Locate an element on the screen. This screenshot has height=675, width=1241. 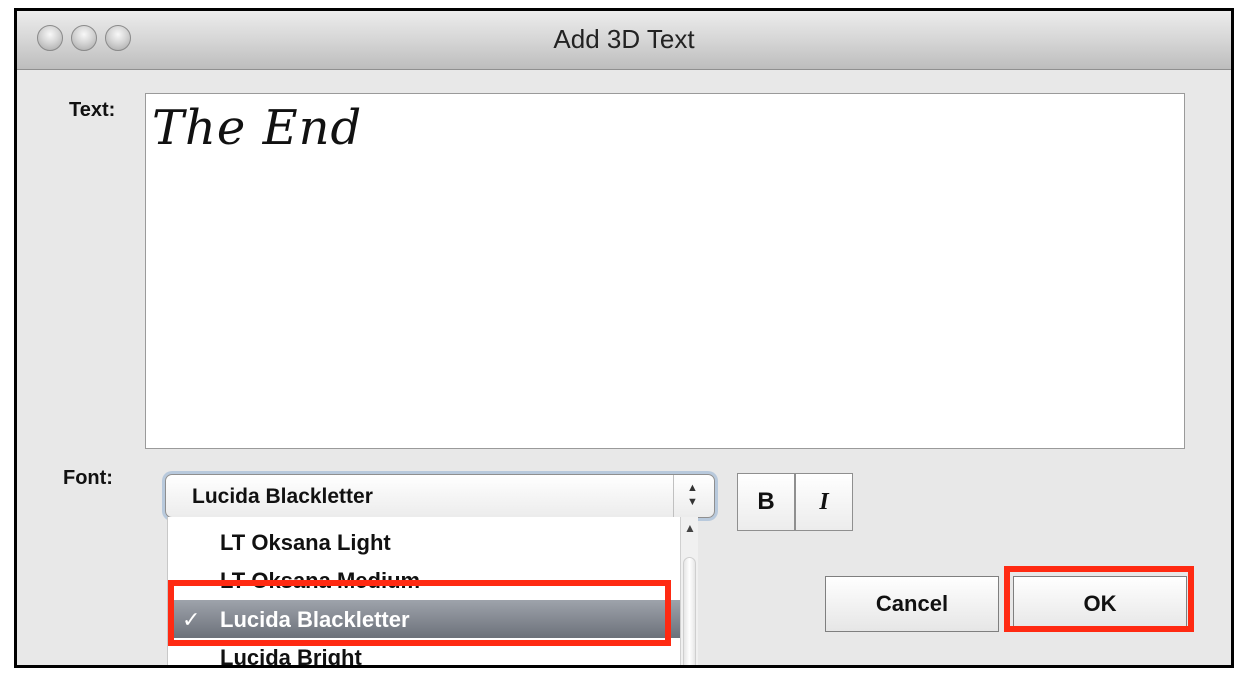
text-label: Text: is located at coordinates (92, 110).